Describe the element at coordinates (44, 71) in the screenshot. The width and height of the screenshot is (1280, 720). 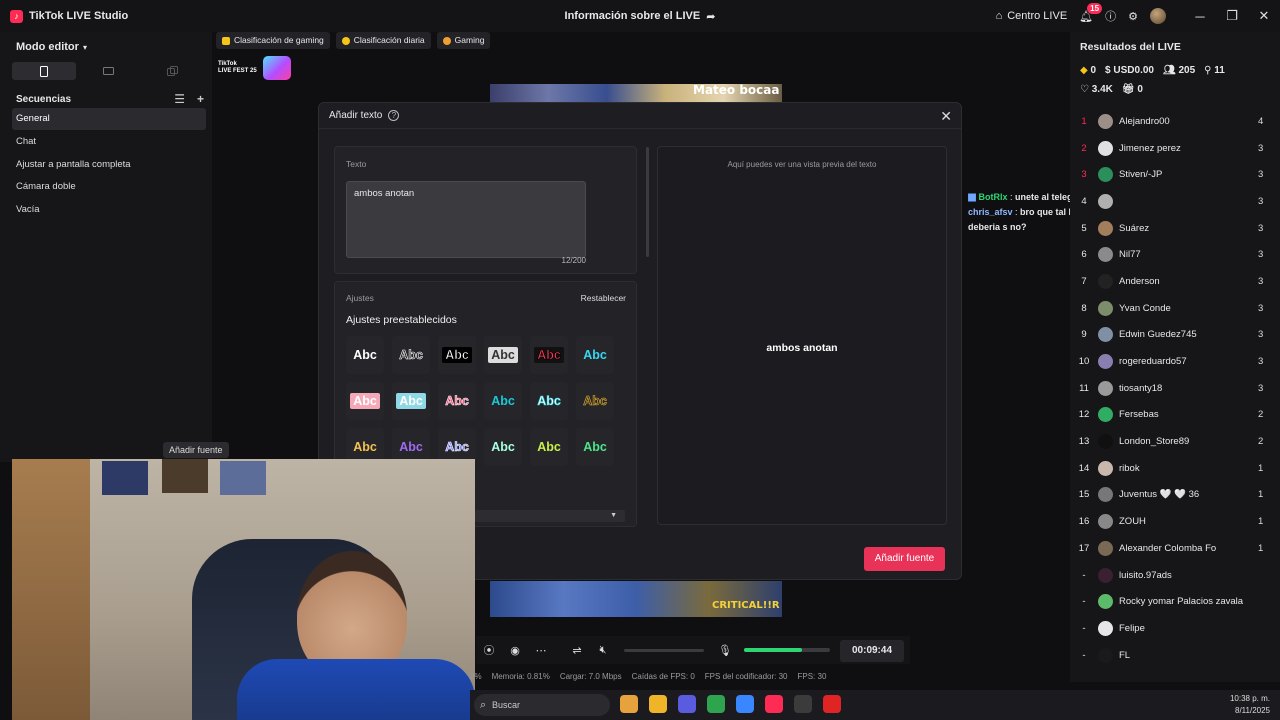
I see `tab-portrait` at that location.